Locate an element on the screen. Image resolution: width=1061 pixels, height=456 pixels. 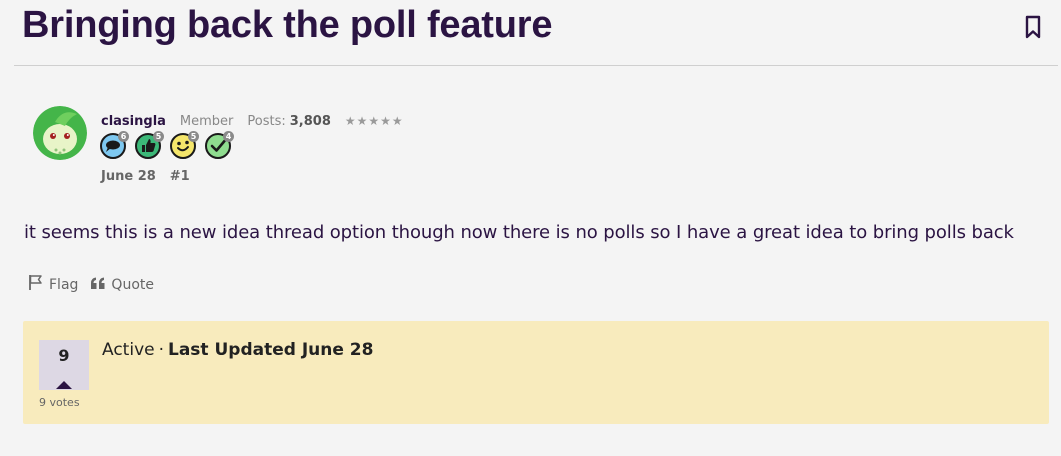
thumbs-up-badge-icon: 5 is located at coordinates (149, 145).